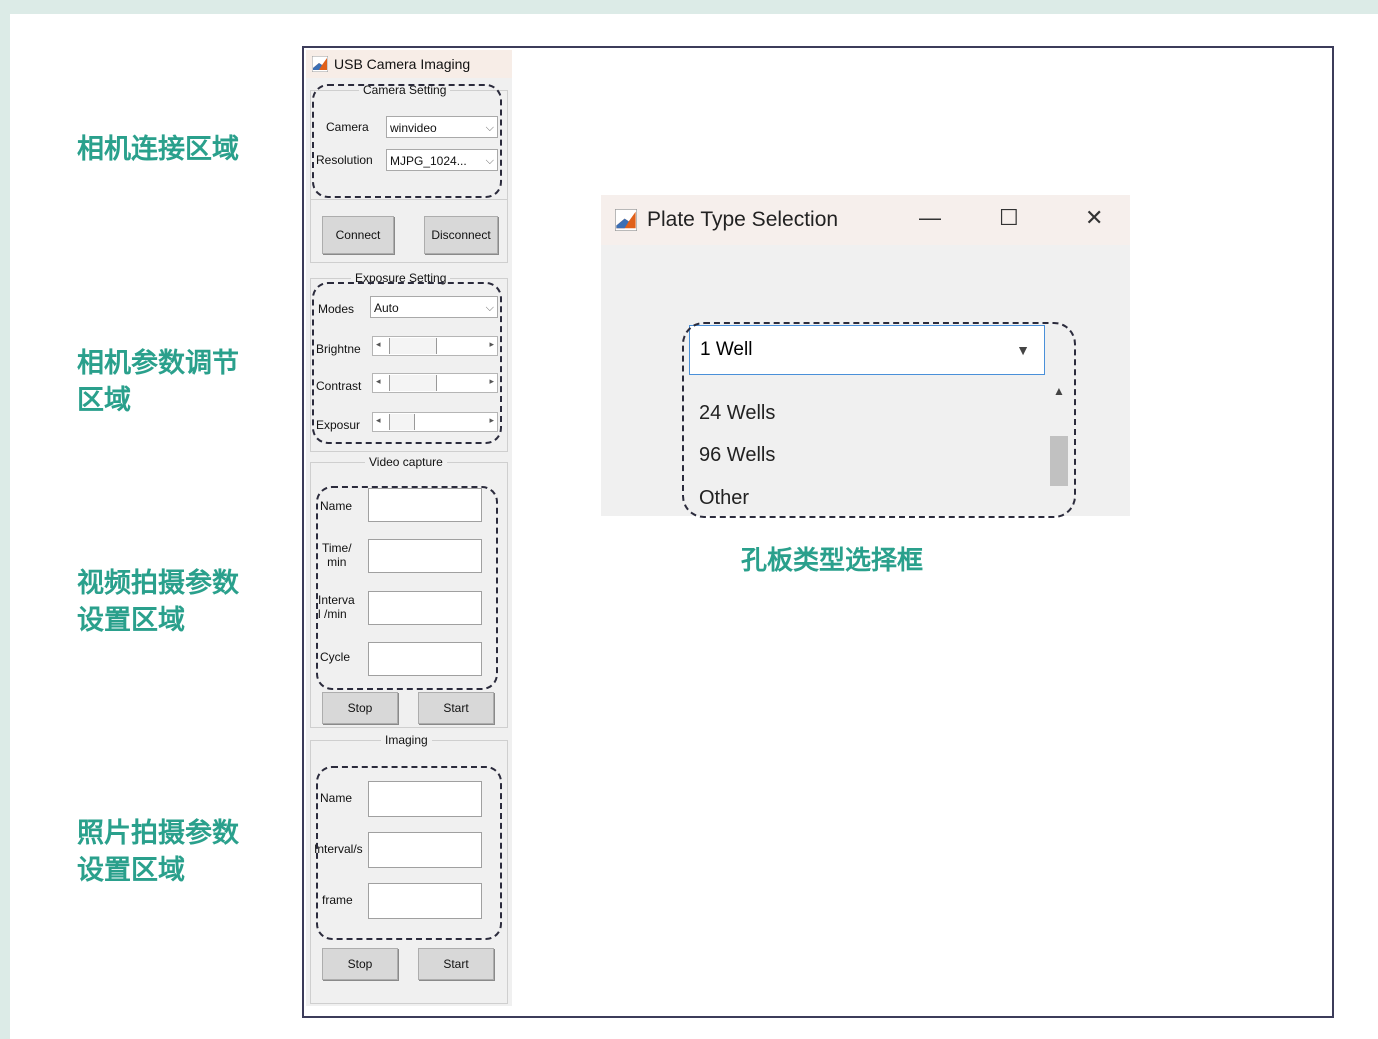 This screenshot has height=1039, width=1378. I want to click on video-cycle-input, so click(425, 659).